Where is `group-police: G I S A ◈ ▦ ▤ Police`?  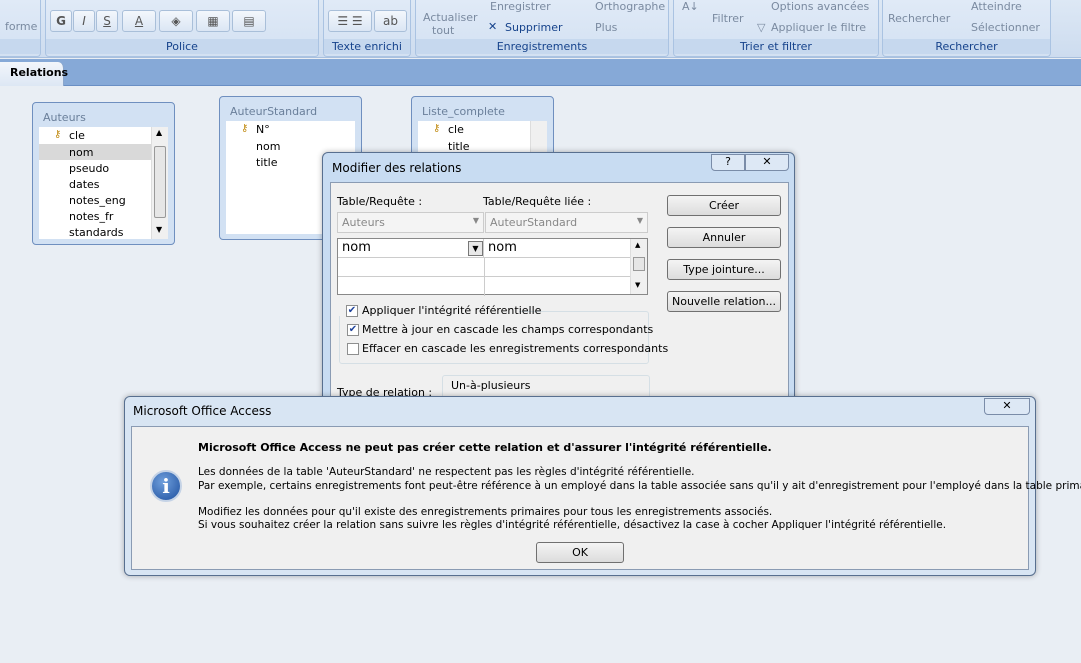 group-police: G I S A ◈ ▦ ▤ Police is located at coordinates (182, 28).